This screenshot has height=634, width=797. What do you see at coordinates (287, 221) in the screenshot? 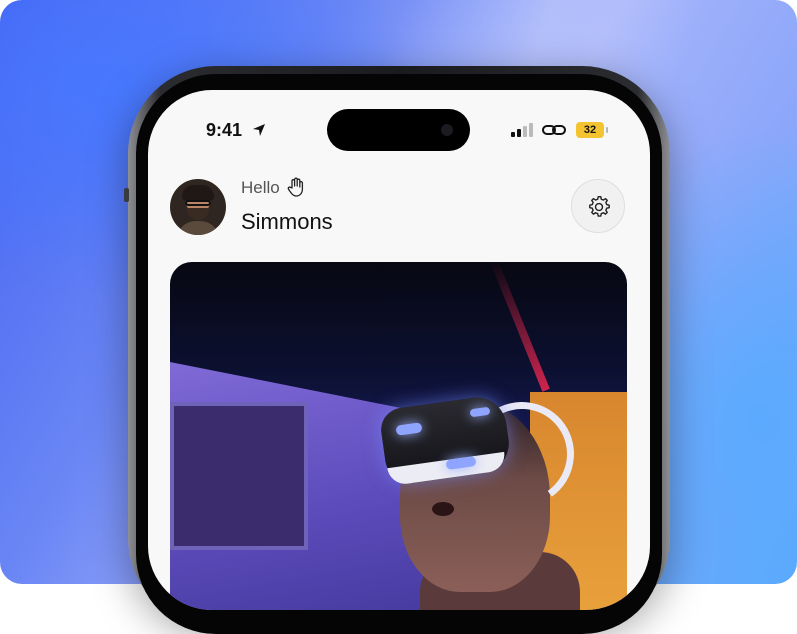
I see `user-name: Simmons` at bounding box center [287, 221].